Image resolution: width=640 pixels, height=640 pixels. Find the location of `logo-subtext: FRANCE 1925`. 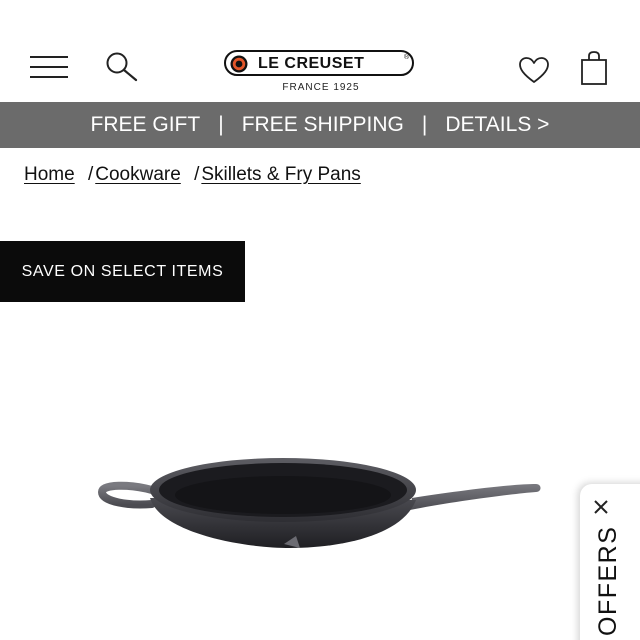

logo-subtext: FRANCE 1925 is located at coordinates (321, 87).